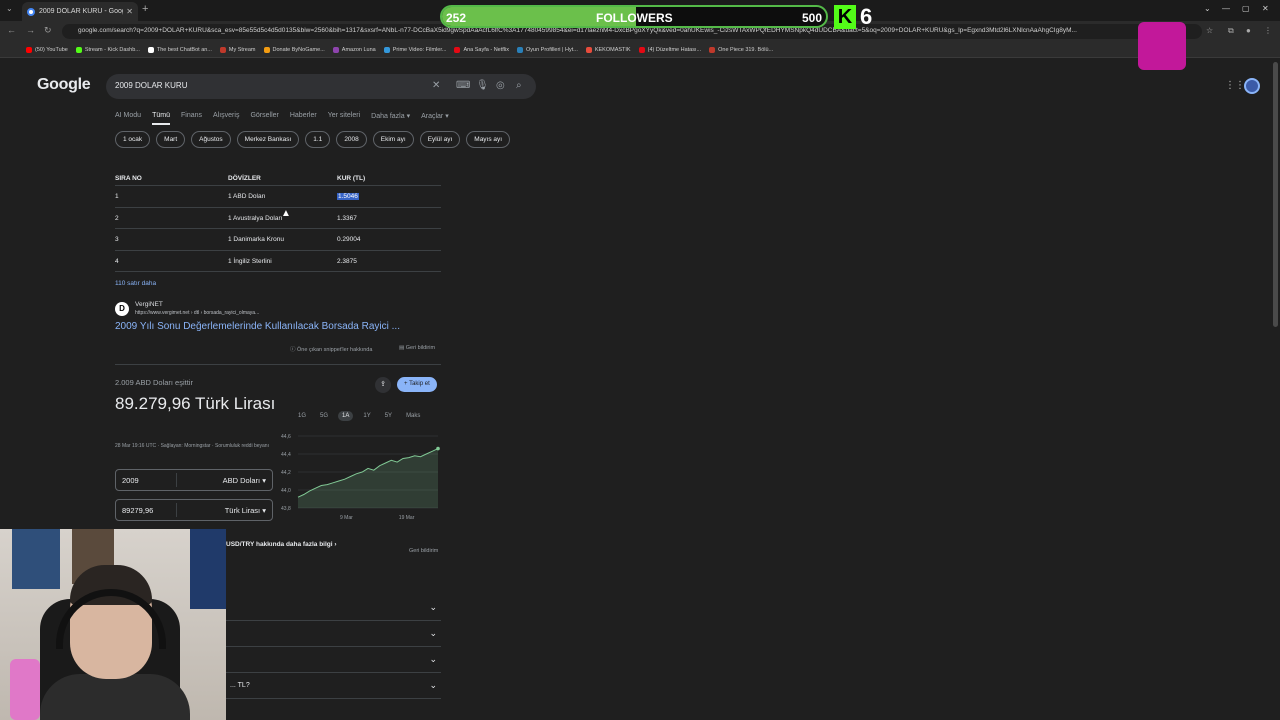 The width and height of the screenshot is (1280, 720). Describe the element at coordinates (1248, 30) in the screenshot. I see `profile-avatar-icon: ●` at that location.